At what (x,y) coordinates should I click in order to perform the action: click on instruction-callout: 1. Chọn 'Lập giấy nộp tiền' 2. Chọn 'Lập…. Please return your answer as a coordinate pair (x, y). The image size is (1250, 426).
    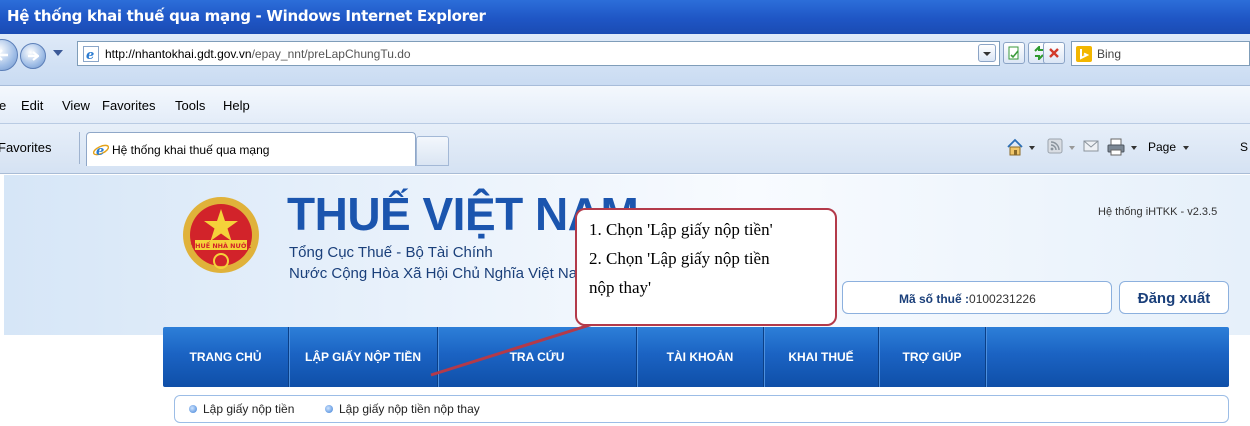
    Looking at the image, I should click on (706, 267).